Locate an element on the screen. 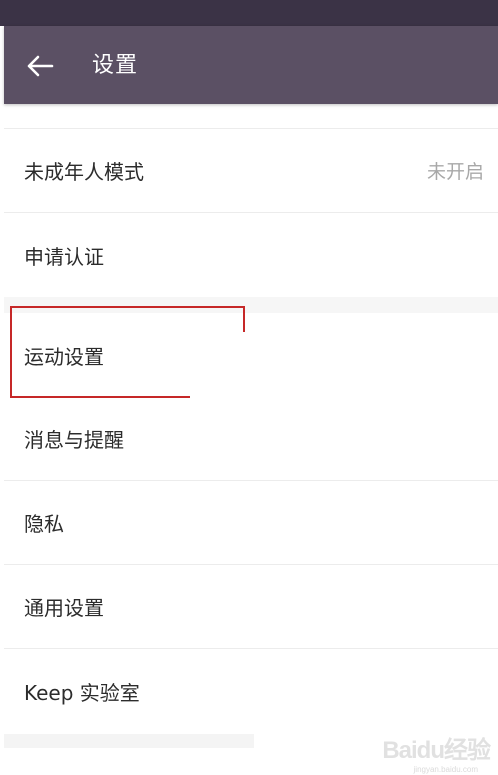  app-bar: 设置 is located at coordinates (251, 65).